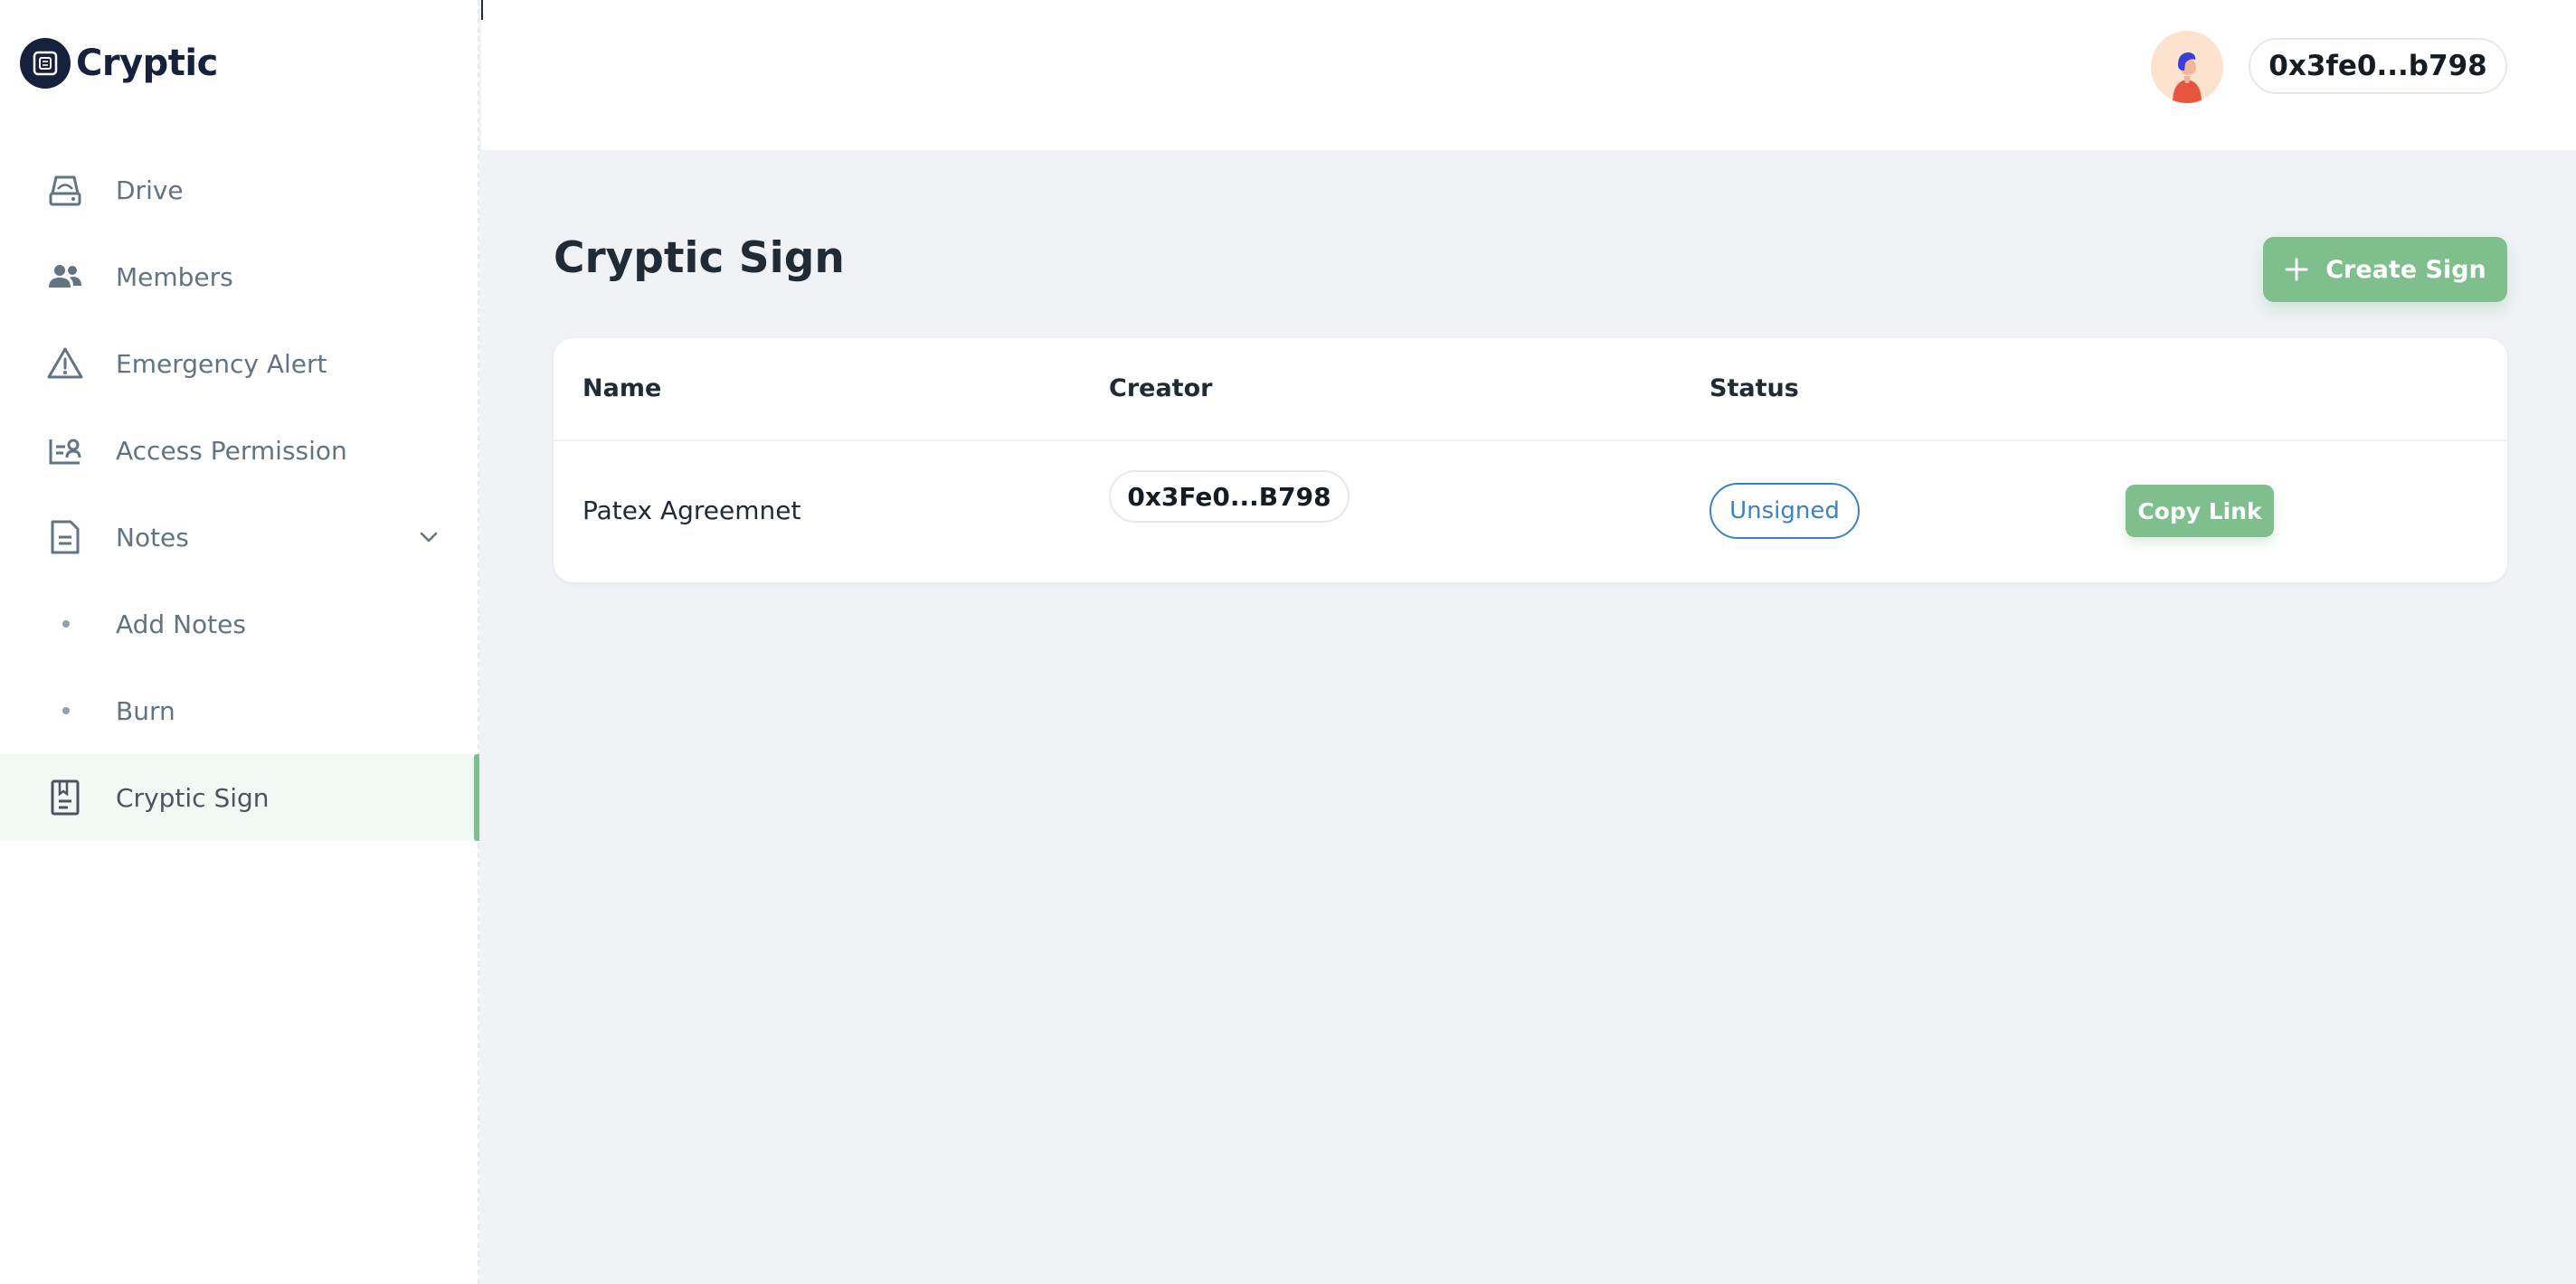 This screenshot has width=2576, height=1284. What do you see at coordinates (66, 537) in the screenshot?
I see `note-icon` at bounding box center [66, 537].